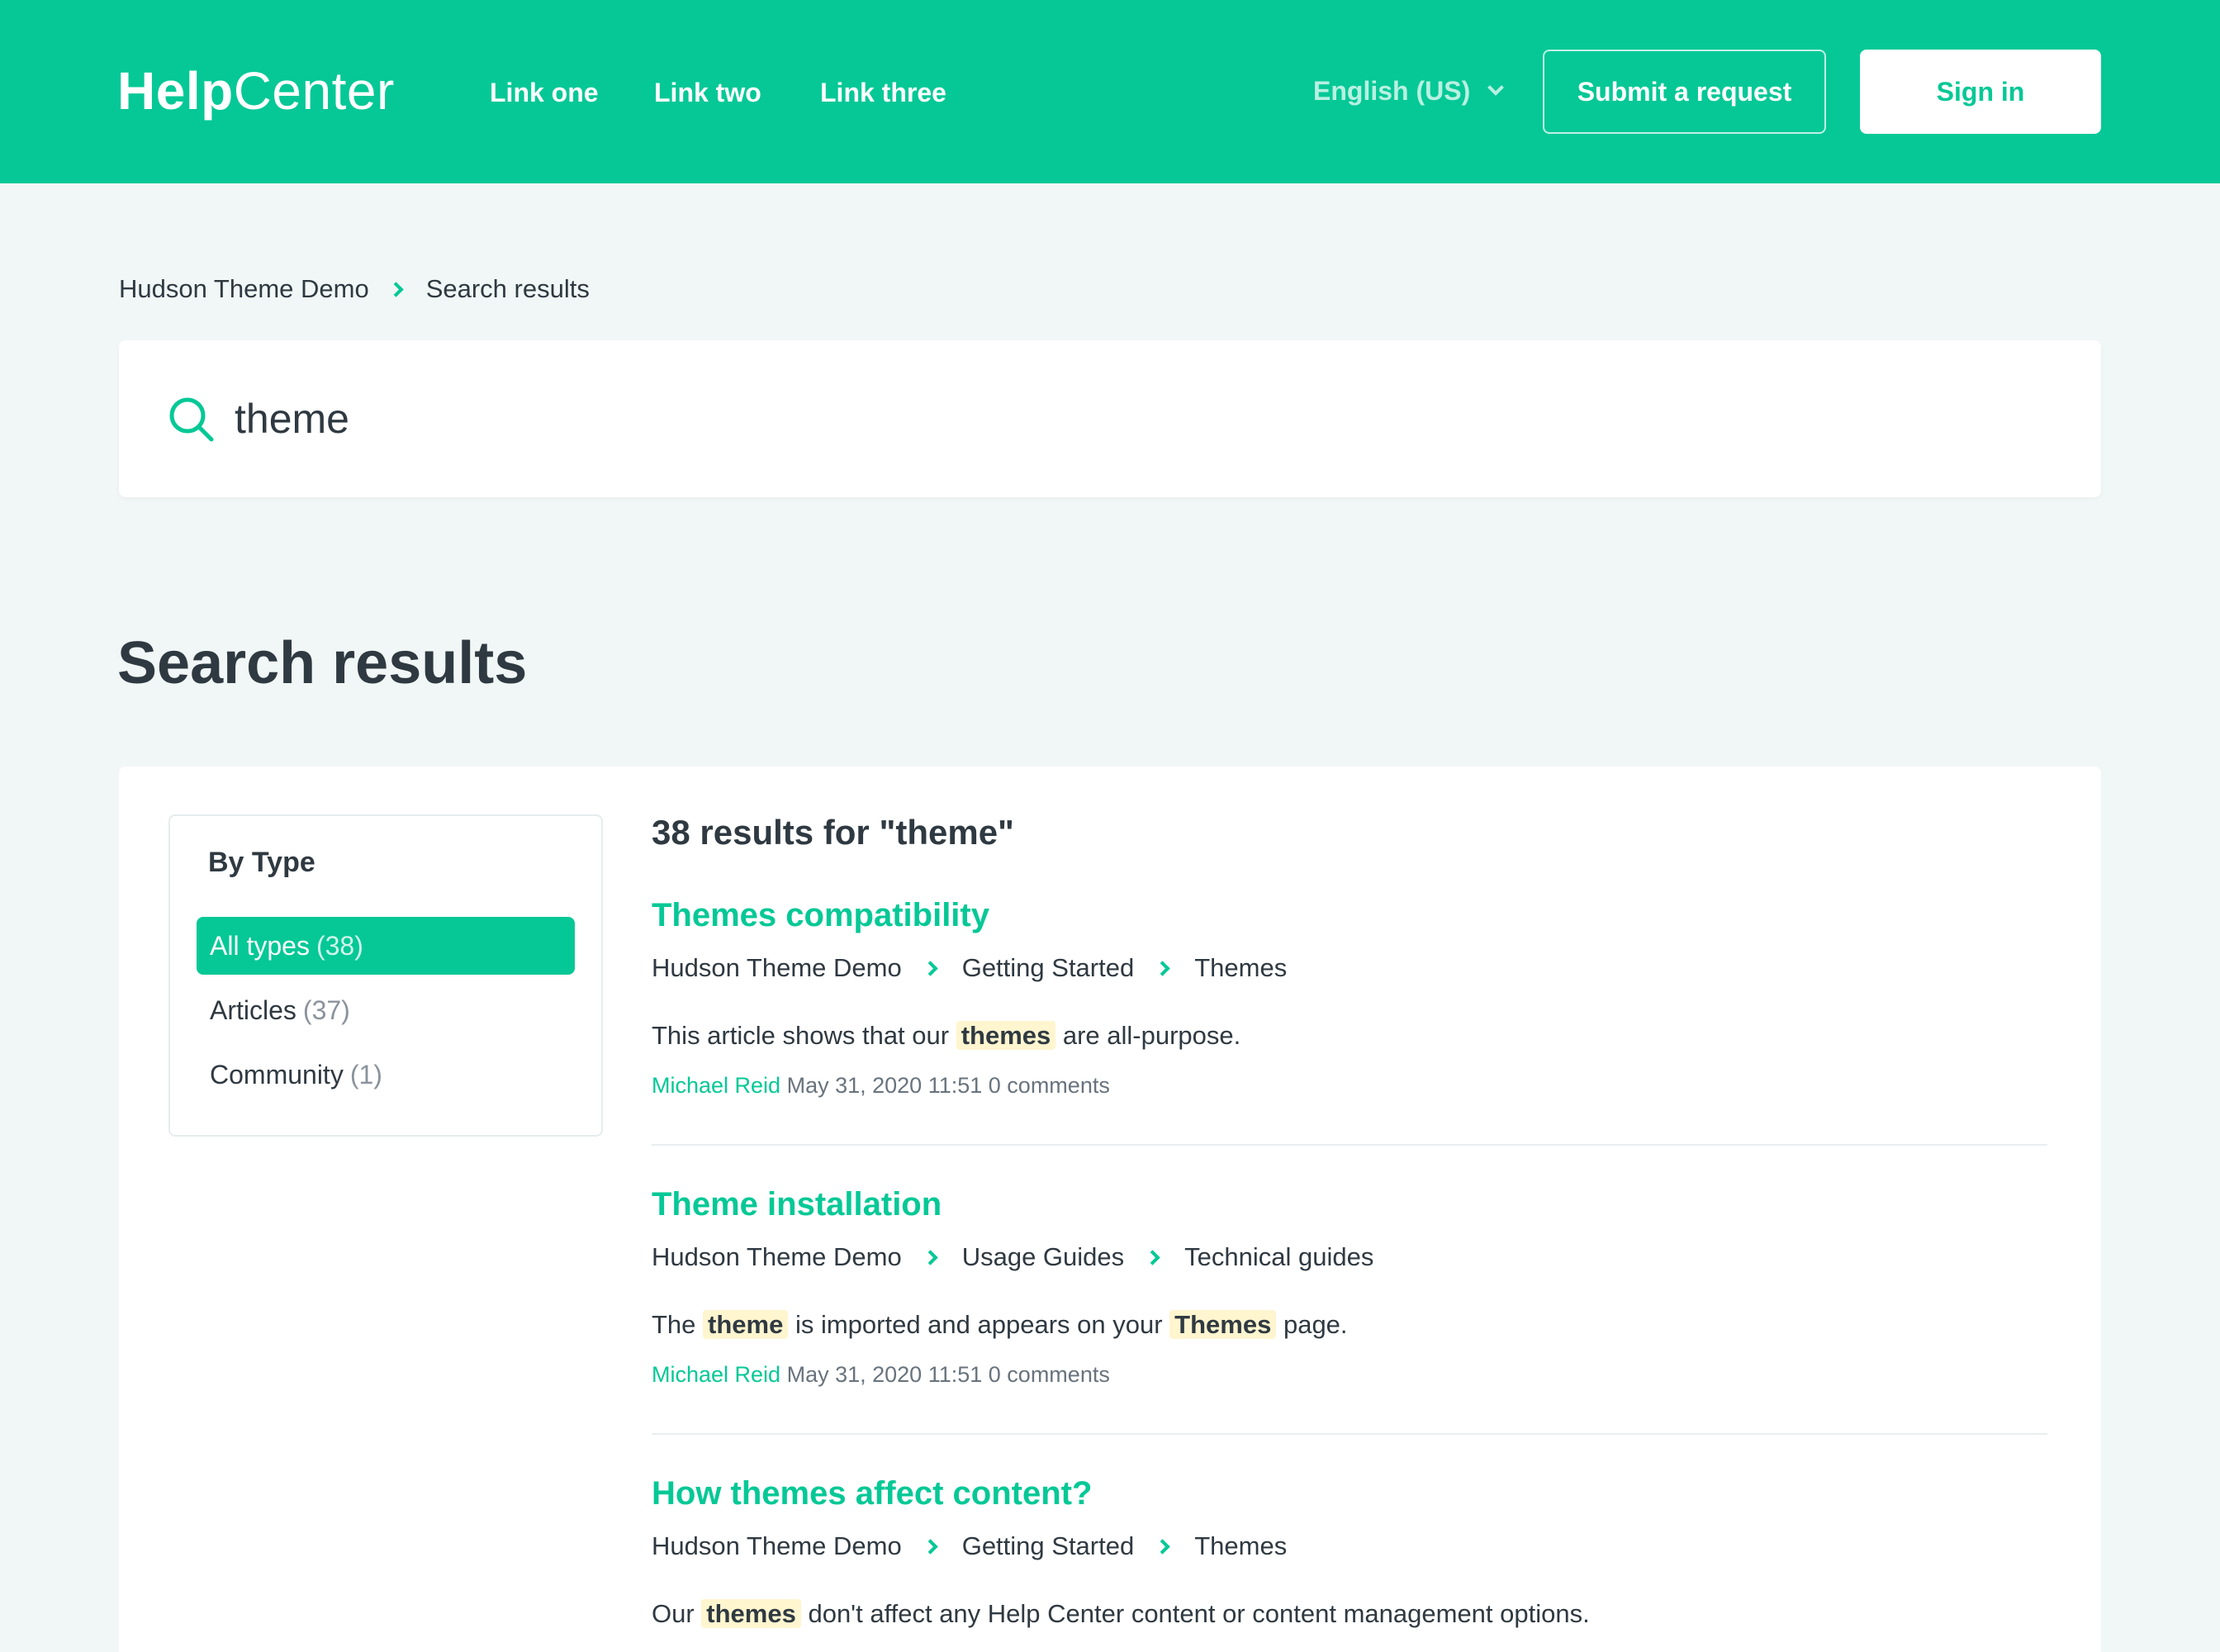 This screenshot has width=2220, height=1652. Describe the element at coordinates (979, 1324) in the screenshot. I see `snippet-text: is imported and appears on your` at that location.